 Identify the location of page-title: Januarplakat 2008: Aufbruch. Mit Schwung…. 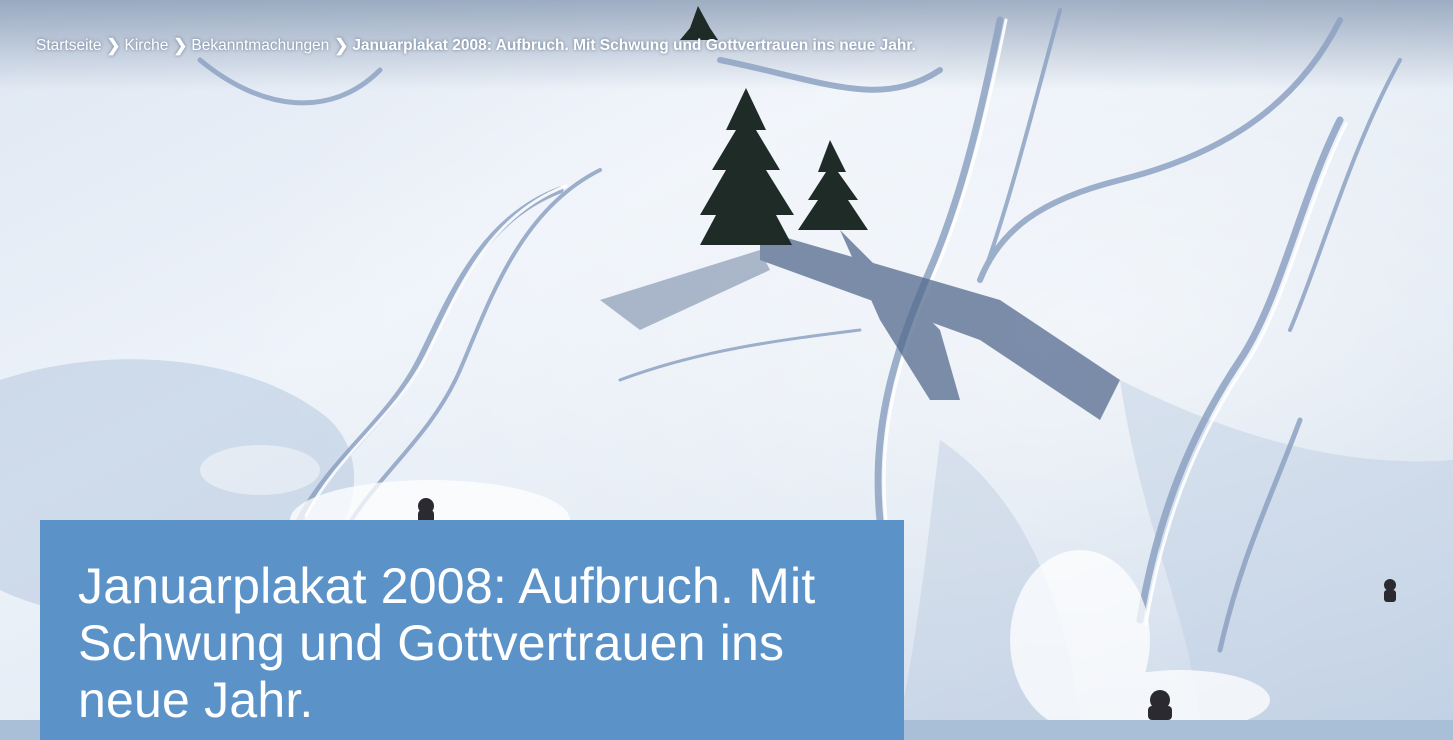
(447, 643).